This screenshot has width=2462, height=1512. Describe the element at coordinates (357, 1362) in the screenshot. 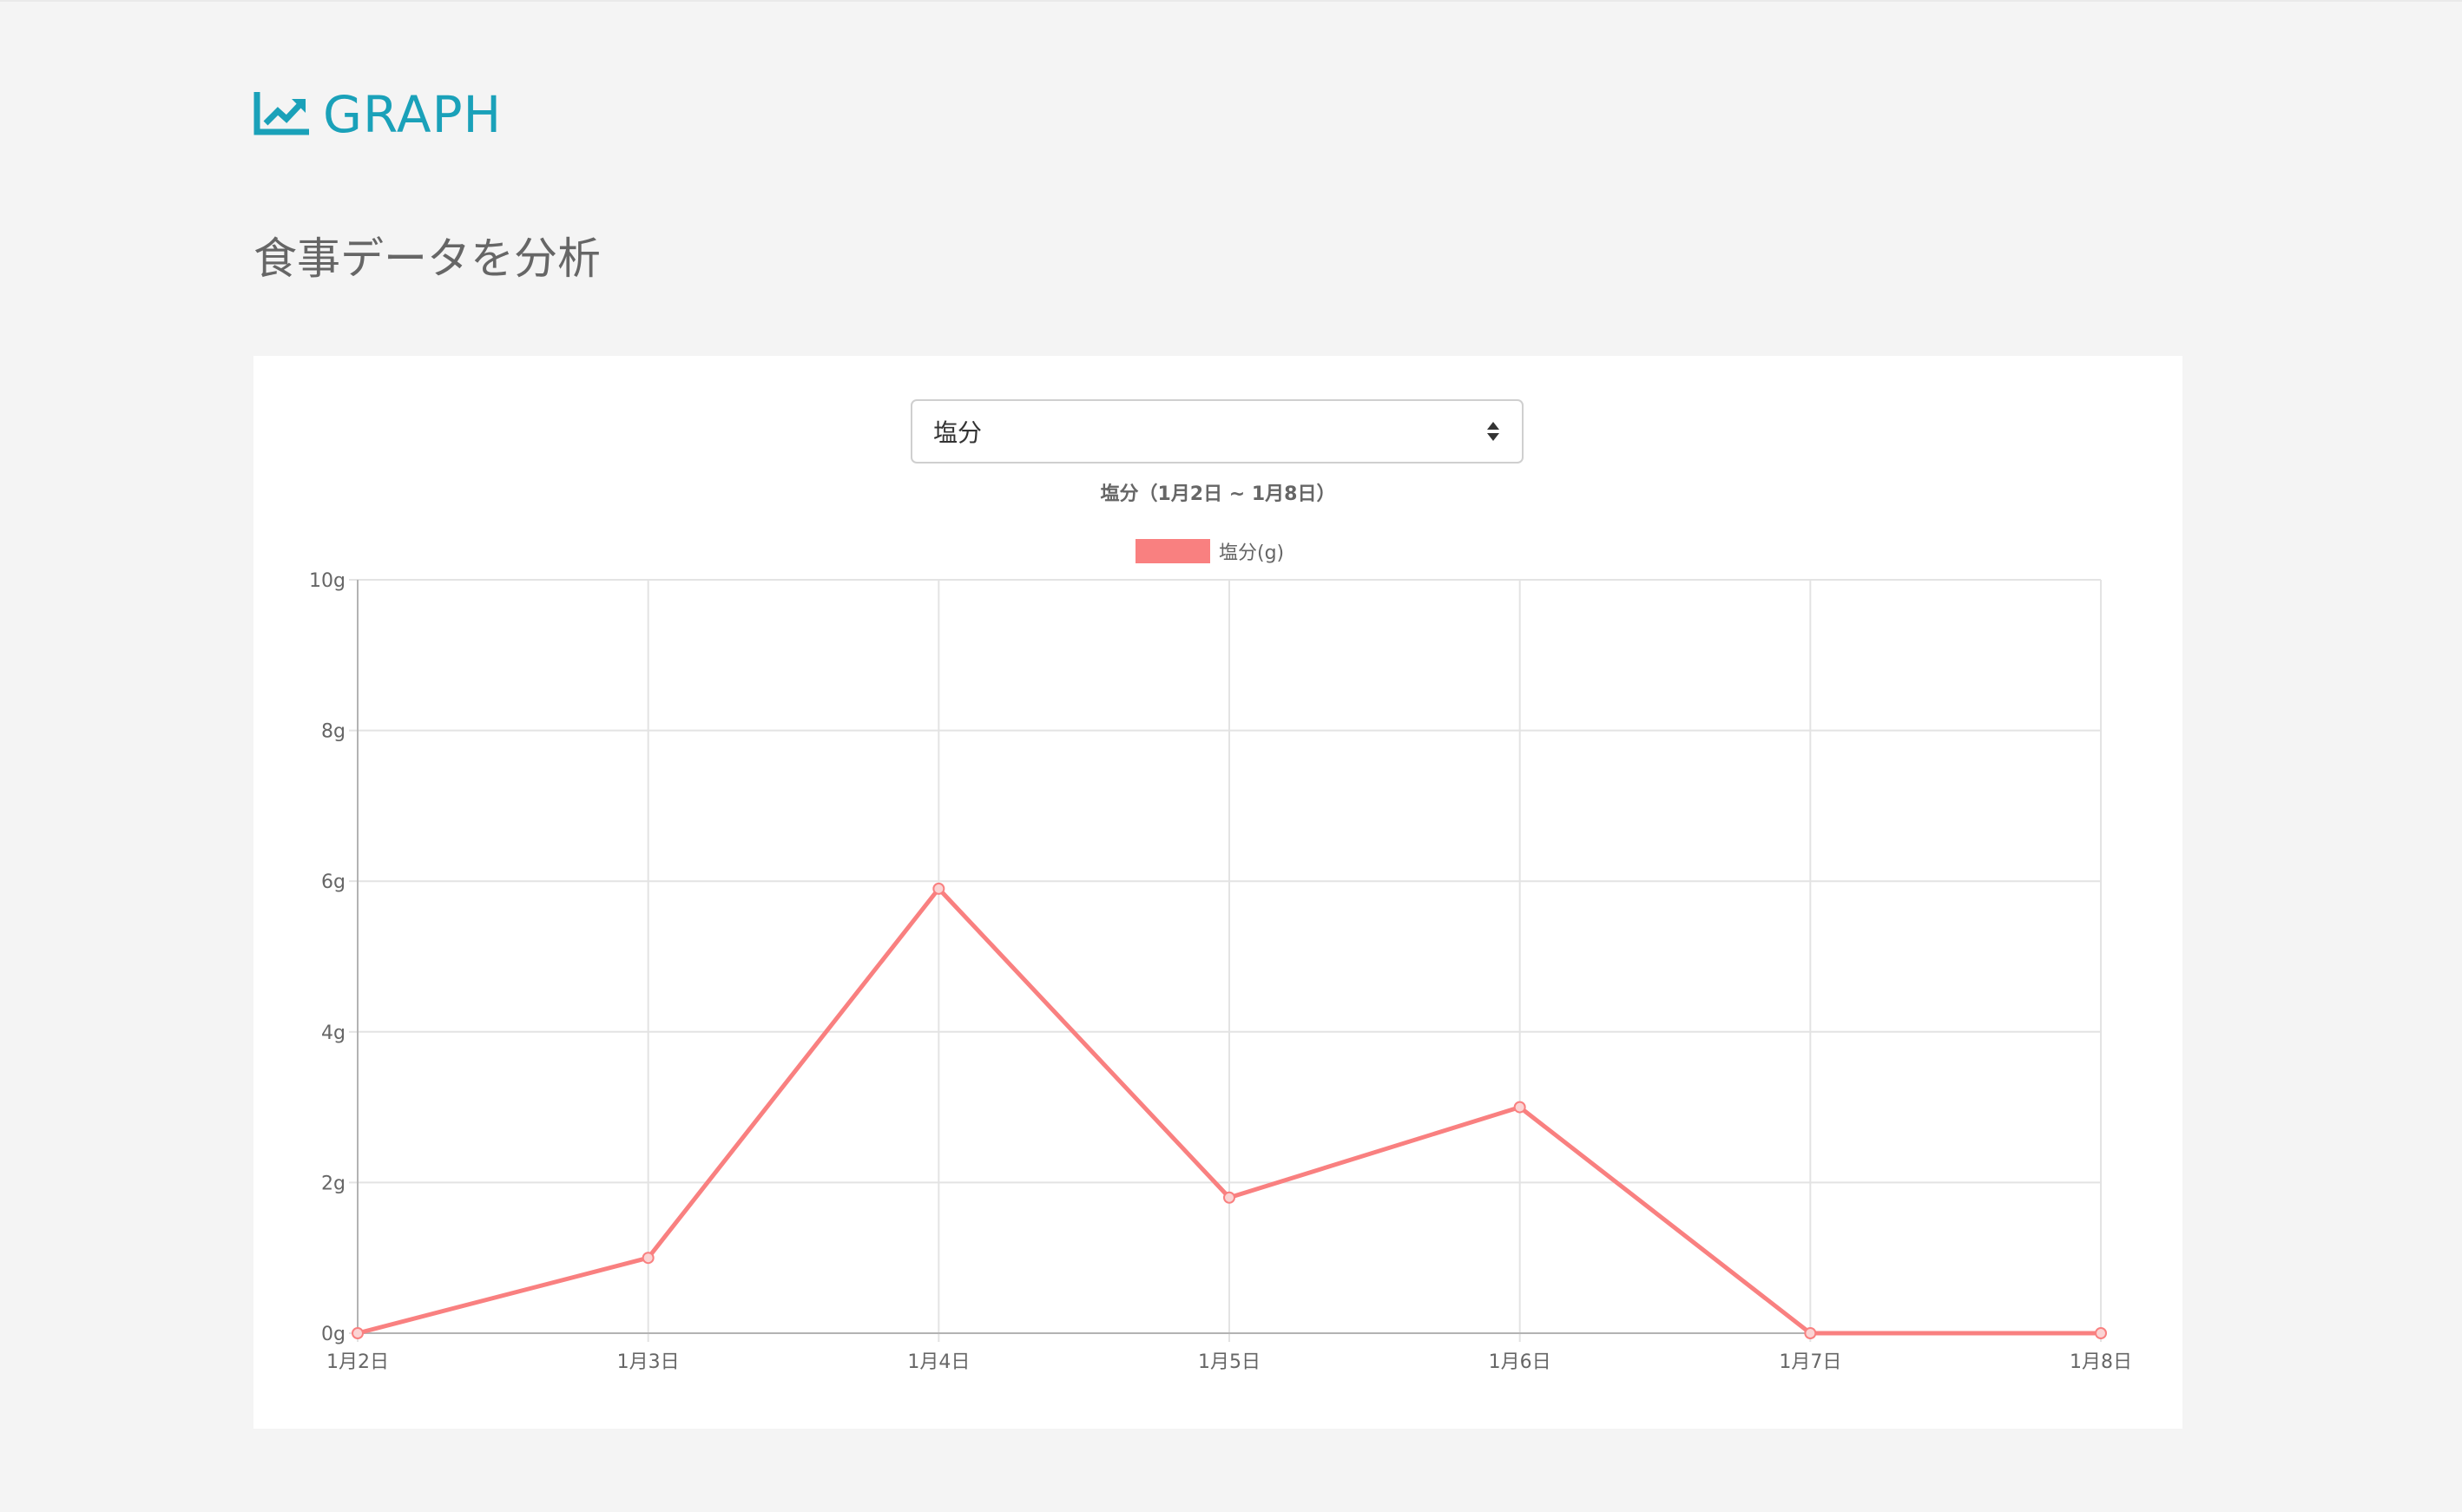

I see `x-tick-label: 1月2日` at that location.